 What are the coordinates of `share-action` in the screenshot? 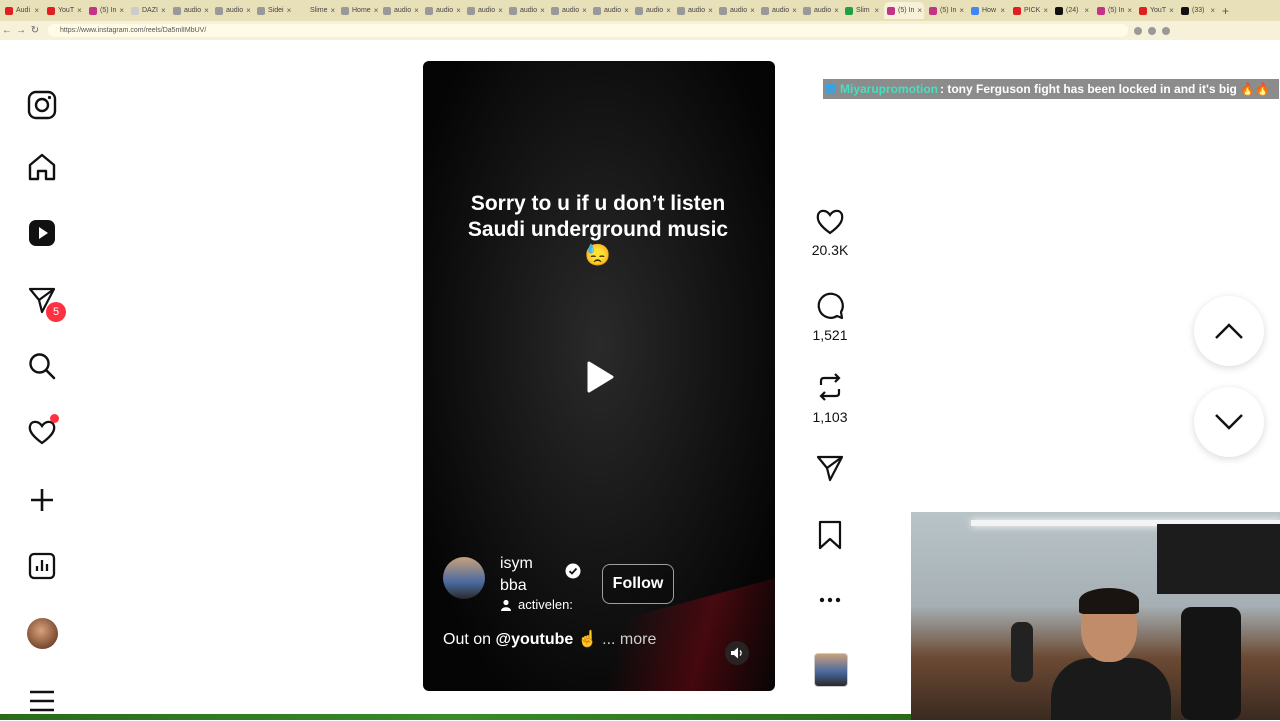 It's located at (830, 470).